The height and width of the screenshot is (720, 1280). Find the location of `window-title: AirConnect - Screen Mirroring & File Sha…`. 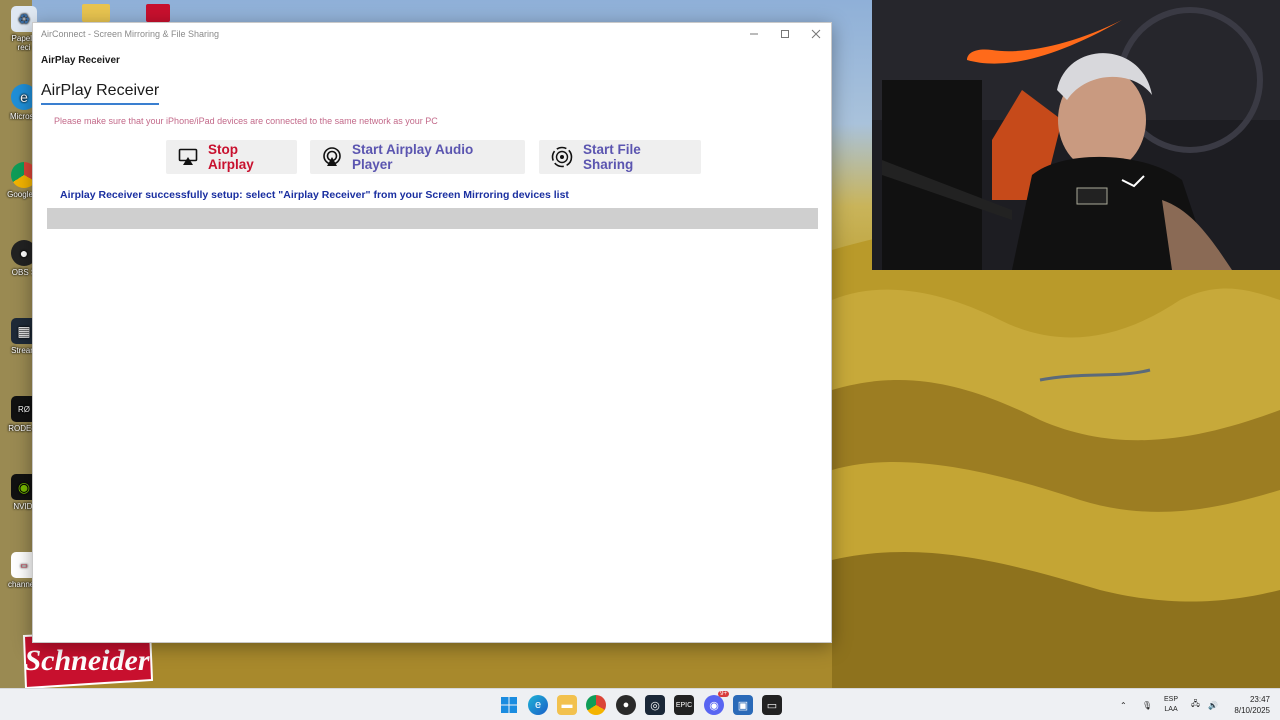

window-title: AirConnect - Screen Mirroring & File Sha… is located at coordinates (130, 34).